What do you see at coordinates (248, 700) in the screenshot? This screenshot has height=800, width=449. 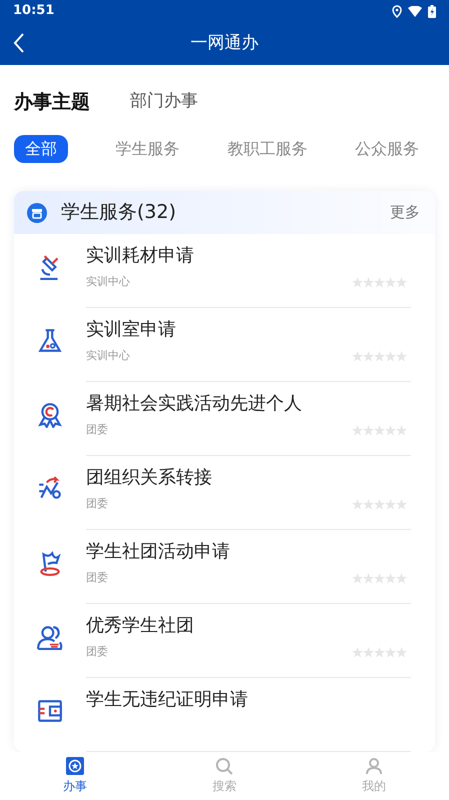 I see `service-title: 学生无违纪证明申请` at bounding box center [248, 700].